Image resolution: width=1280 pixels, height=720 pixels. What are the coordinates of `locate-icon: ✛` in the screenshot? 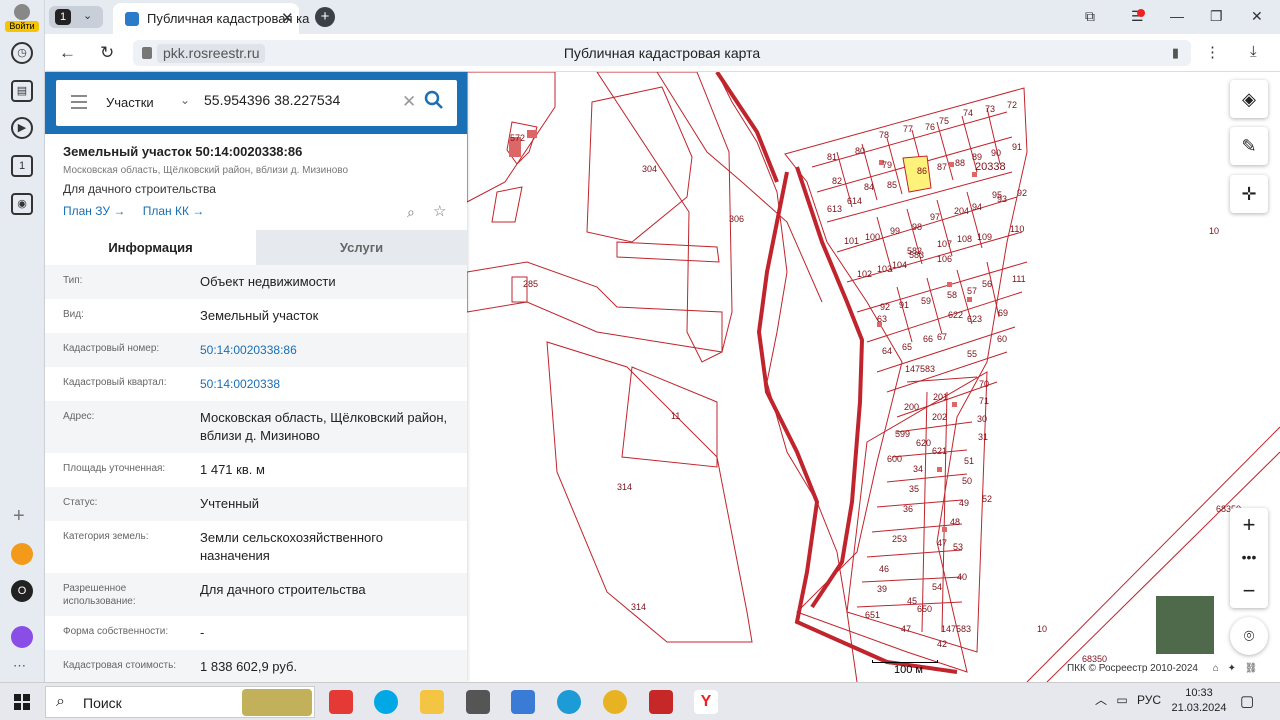 It's located at (1249, 194).